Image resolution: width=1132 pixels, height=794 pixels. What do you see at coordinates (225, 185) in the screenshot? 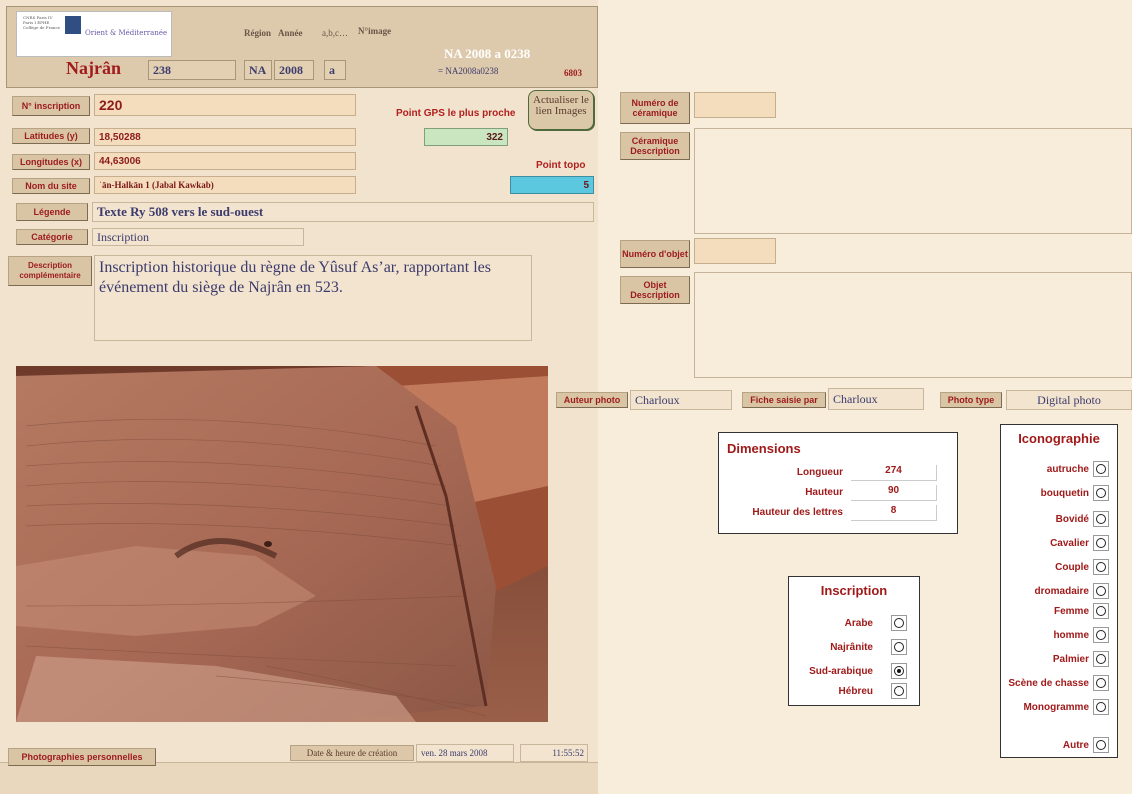
I see `site-name-field: ˈān-Halkān 1 (Jabal Kawkab)` at bounding box center [225, 185].